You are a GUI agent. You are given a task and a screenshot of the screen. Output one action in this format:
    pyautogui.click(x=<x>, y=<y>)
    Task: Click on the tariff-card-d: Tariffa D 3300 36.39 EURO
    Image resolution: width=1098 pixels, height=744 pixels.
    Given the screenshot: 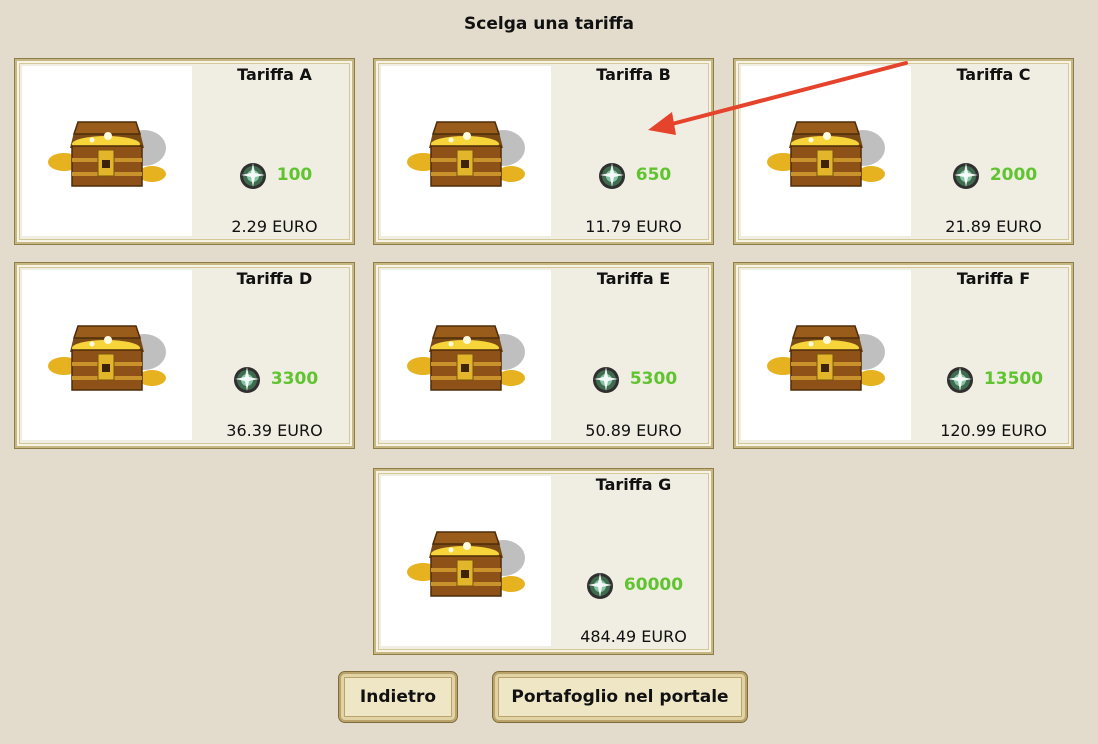 What is the action you would take?
    pyautogui.click(x=184, y=355)
    